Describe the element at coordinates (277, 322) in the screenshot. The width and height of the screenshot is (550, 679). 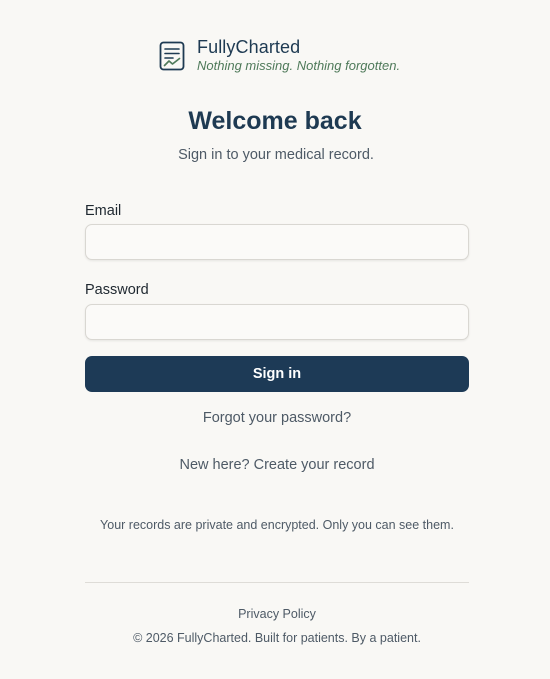
I see `password-field` at that location.